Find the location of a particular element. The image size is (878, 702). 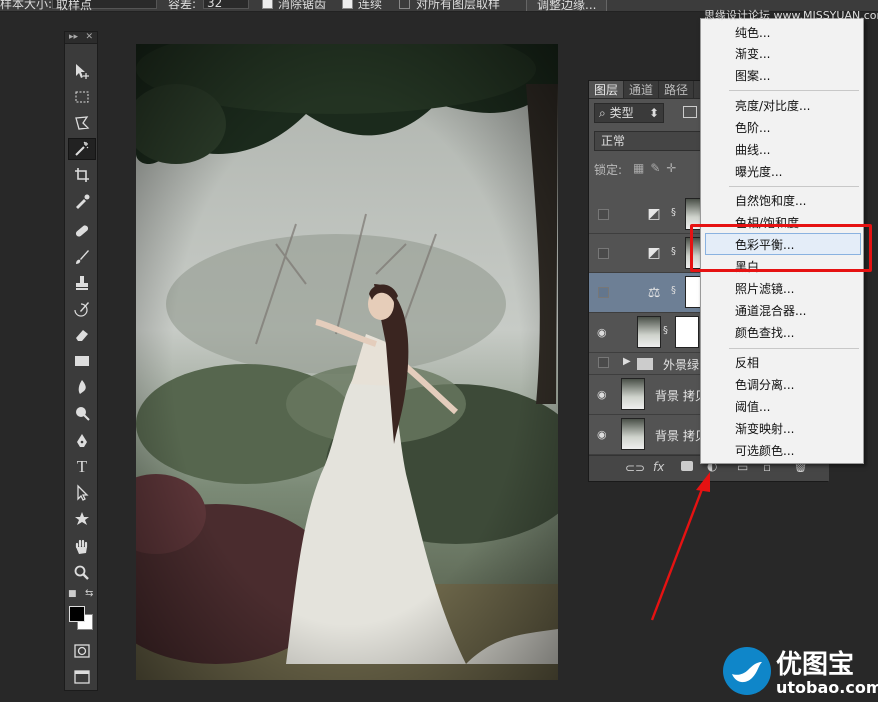

type-tool-icon: T is located at coordinates (82, 467).